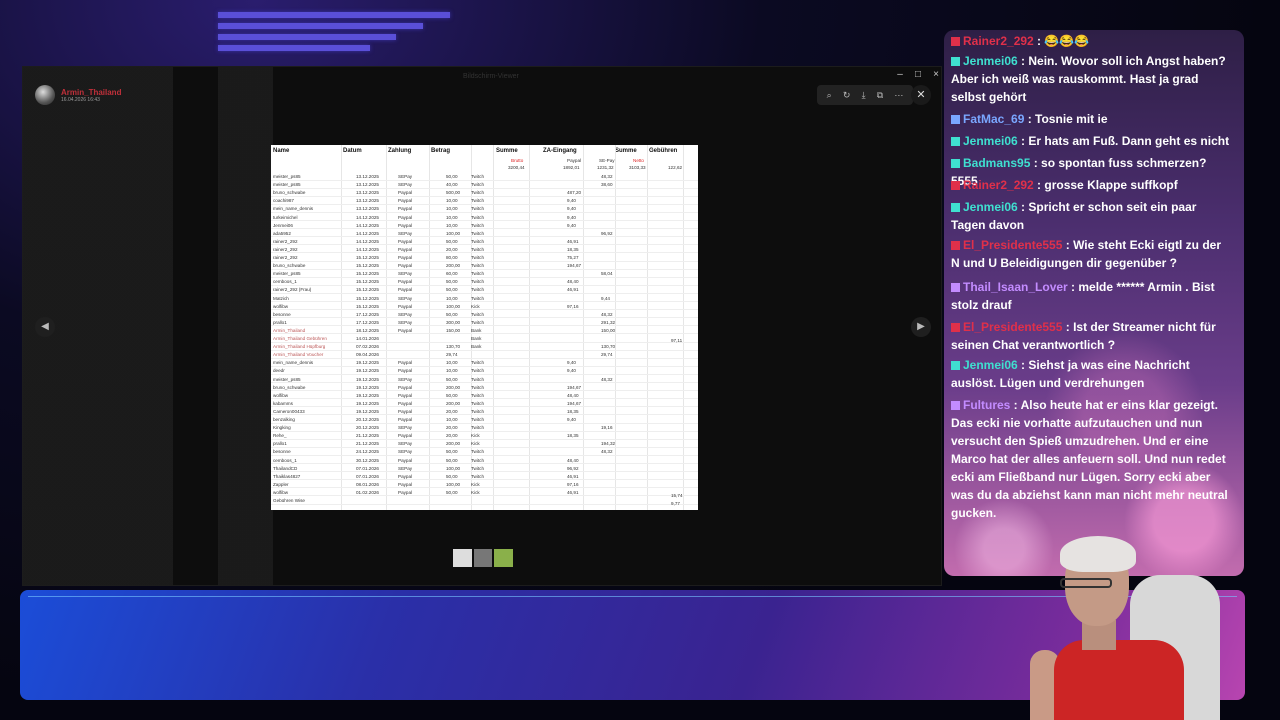 This screenshot has height=720, width=1280. I want to click on table-cell: 13.12.2025, so click(367, 209).